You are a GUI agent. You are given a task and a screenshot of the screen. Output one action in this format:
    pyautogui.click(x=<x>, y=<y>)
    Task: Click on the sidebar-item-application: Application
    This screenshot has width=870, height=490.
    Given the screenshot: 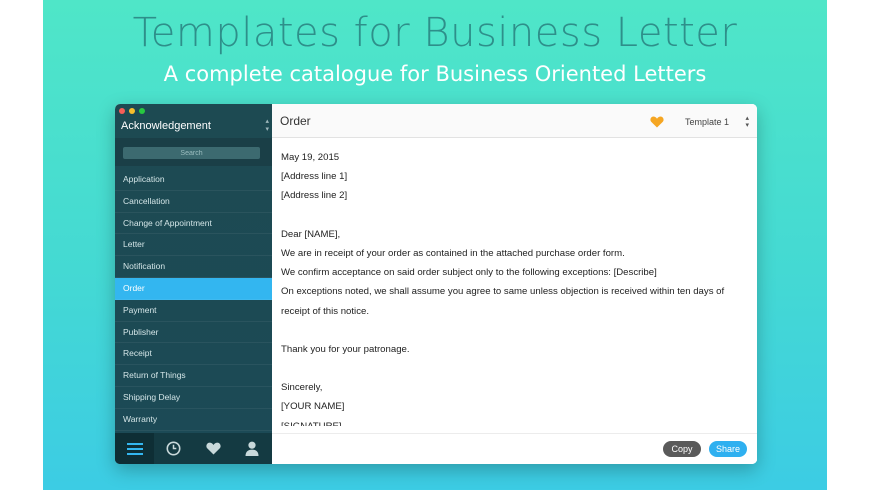 What is the action you would take?
    pyautogui.click(x=193, y=180)
    